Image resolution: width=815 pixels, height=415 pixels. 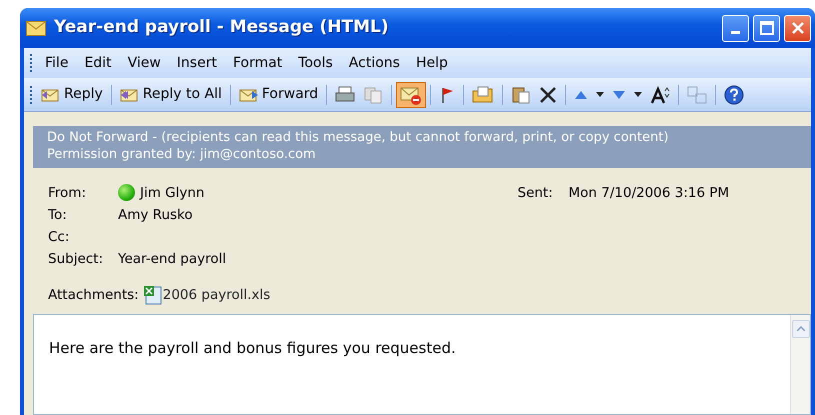 What do you see at coordinates (581, 94) in the screenshot?
I see `up-arrow-icon` at bounding box center [581, 94].